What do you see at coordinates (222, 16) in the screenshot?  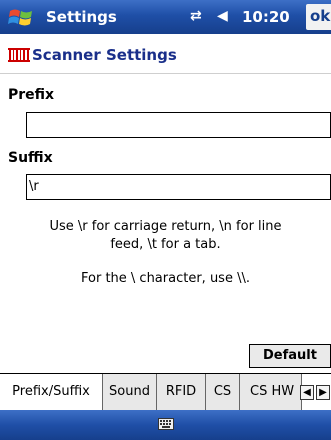 I see `volume-icon: ◀` at bounding box center [222, 16].